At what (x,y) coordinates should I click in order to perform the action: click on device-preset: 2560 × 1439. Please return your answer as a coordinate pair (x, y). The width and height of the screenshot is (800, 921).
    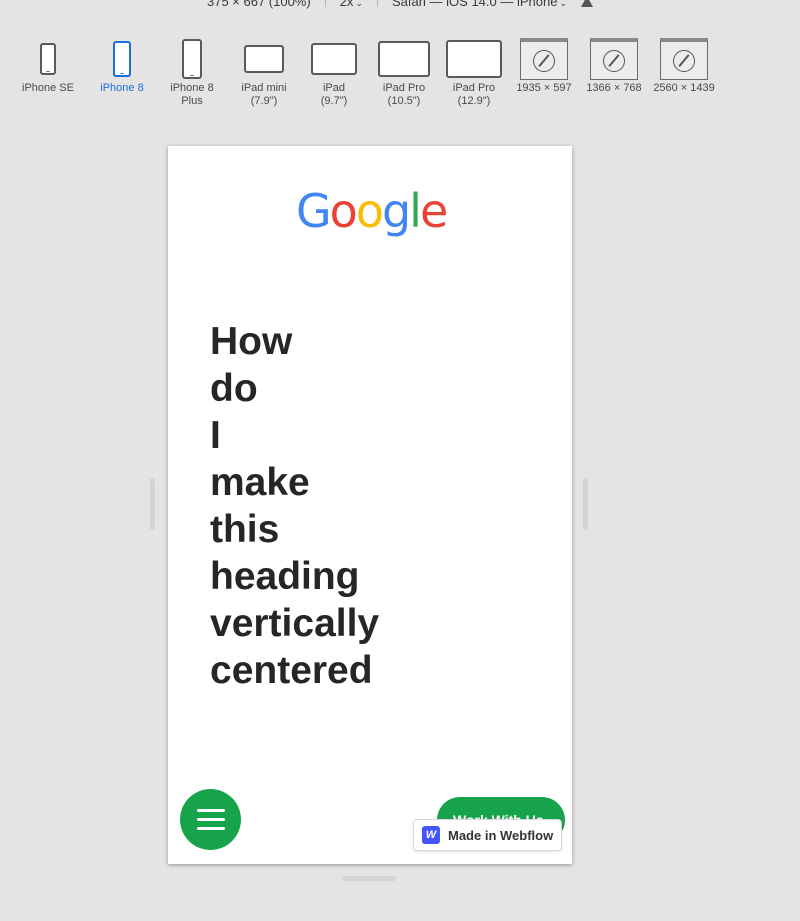
    Looking at the image, I should click on (684, 65).